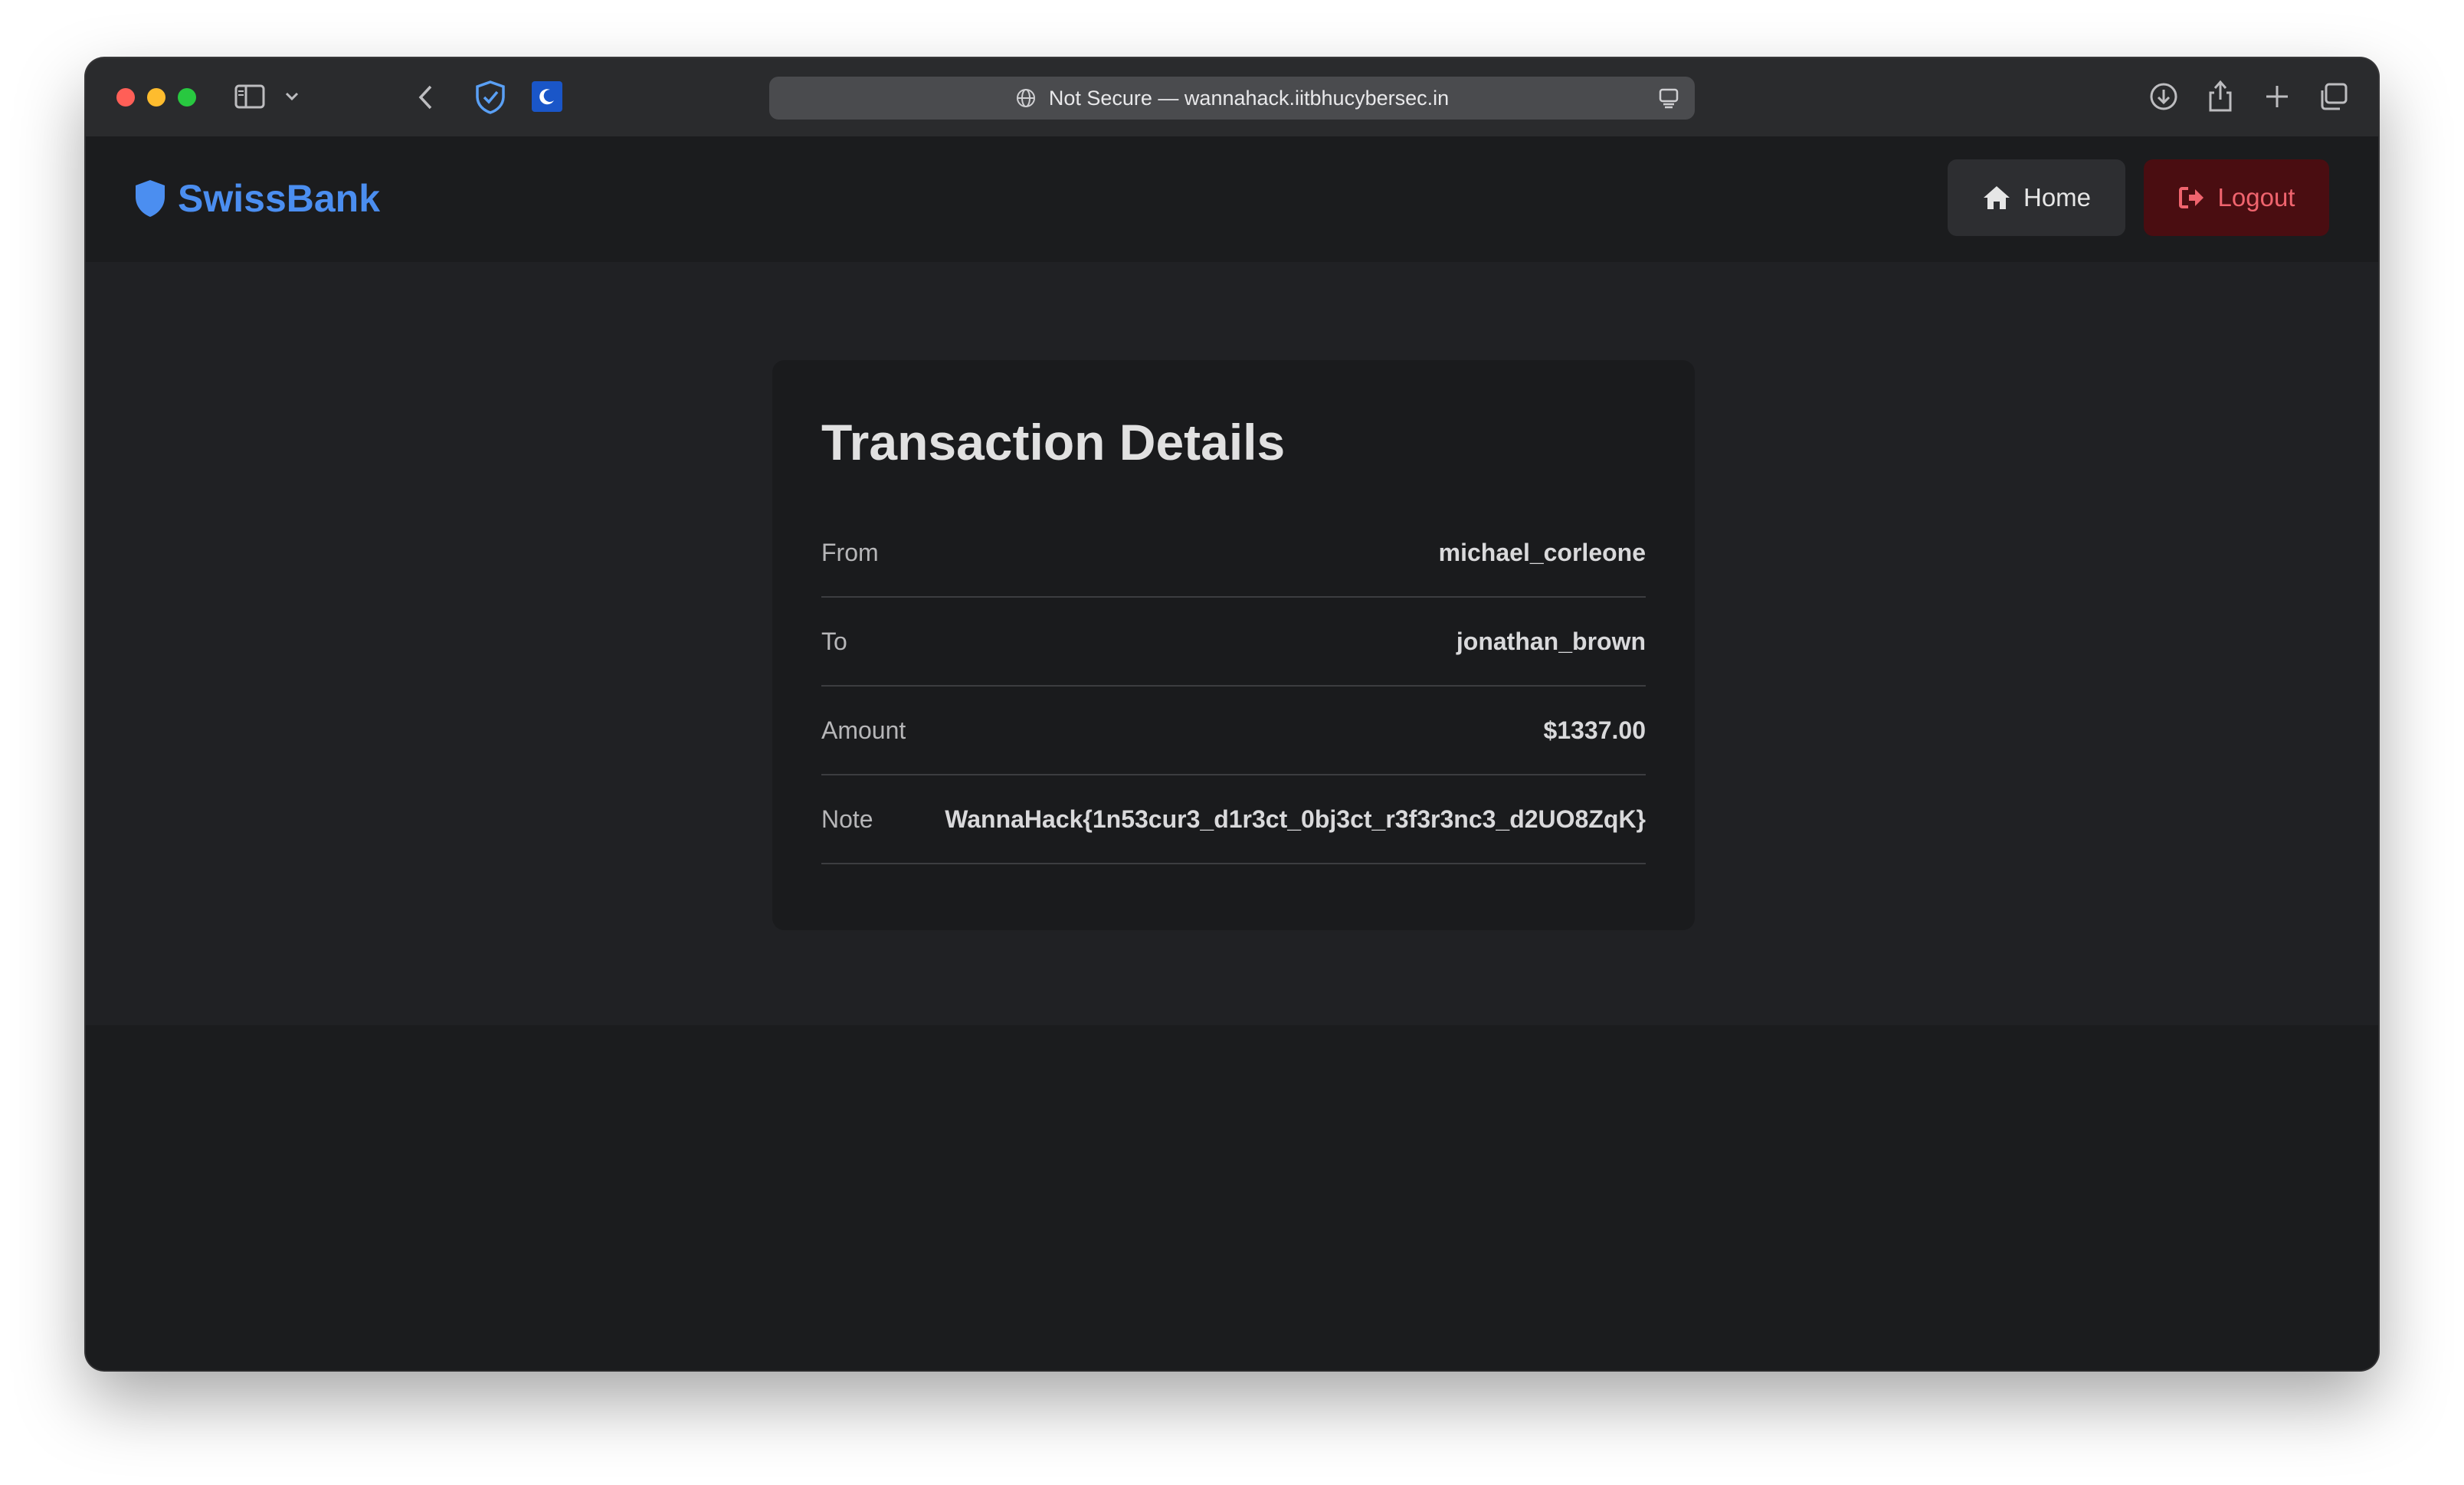 The image size is (2464, 1485). I want to click on detail-row-from: From michael_corleone, so click(1233, 553).